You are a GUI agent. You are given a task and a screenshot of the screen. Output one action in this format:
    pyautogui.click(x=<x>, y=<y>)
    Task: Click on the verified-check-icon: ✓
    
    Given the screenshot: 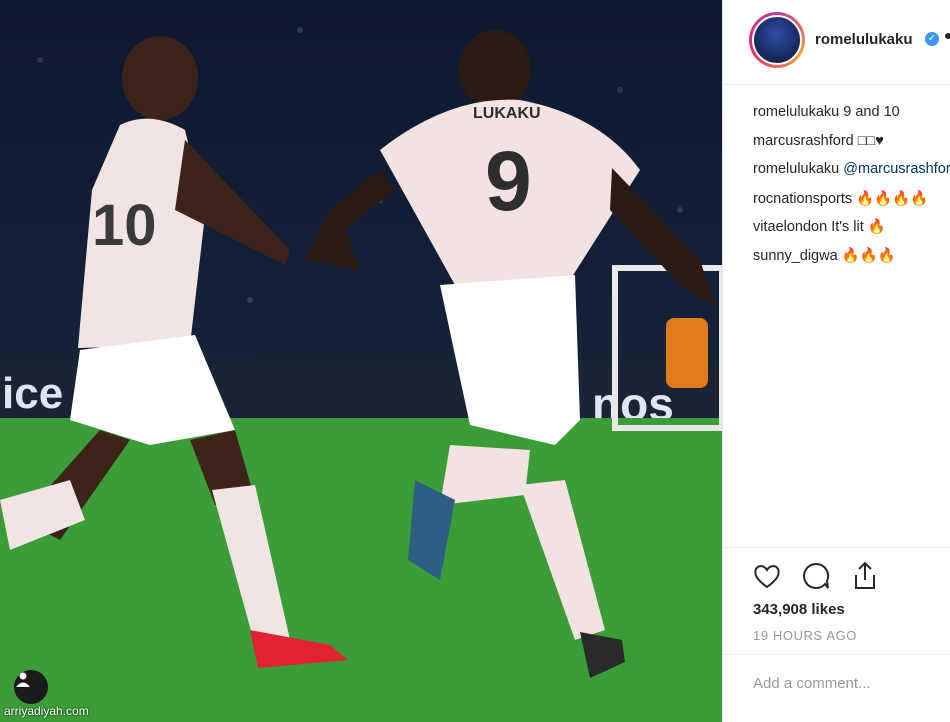 What is the action you would take?
    pyautogui.click(x=932, y=39)
    